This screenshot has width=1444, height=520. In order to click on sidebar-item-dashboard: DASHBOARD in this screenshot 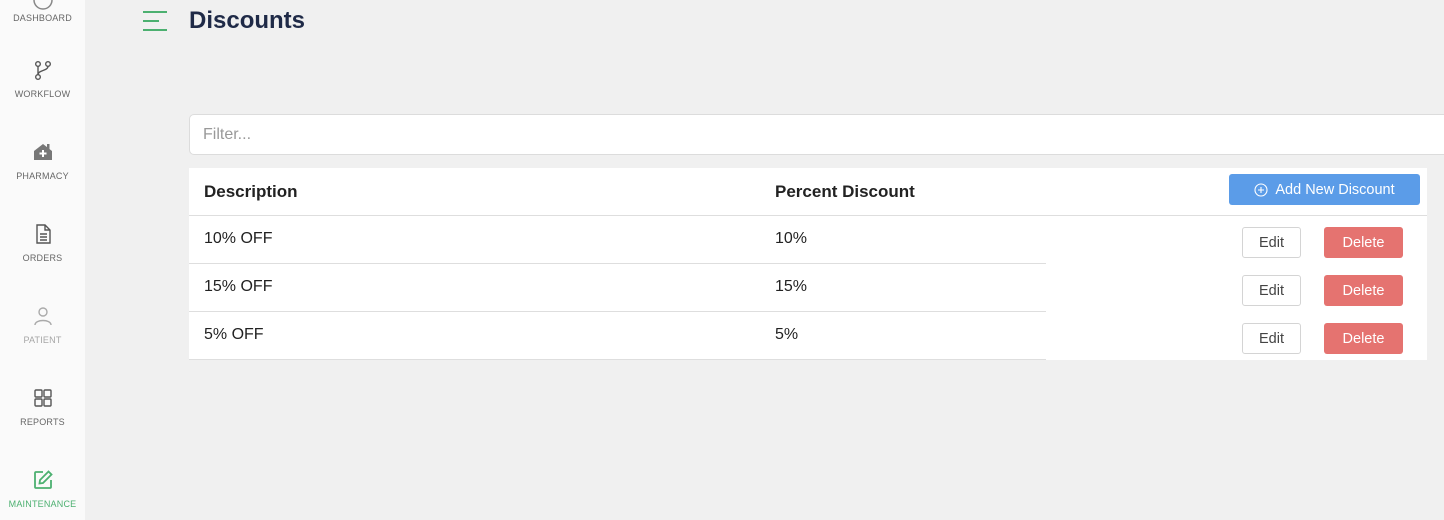, I will do `click(42, 11)`.